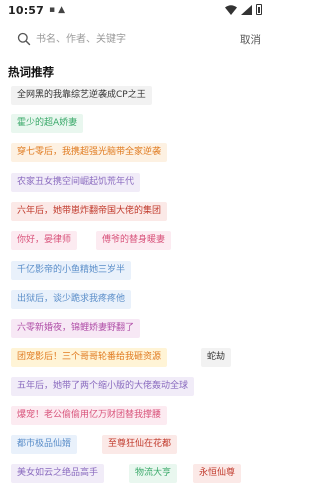 The width and height of the screenshot is (320, 483). What do you see at coordinates (89, 211) in the screenshot?
I see `hot-word-tag: 六年后，她带崽炸翻帝国大佬的集团` at bounding box center [89, 211].